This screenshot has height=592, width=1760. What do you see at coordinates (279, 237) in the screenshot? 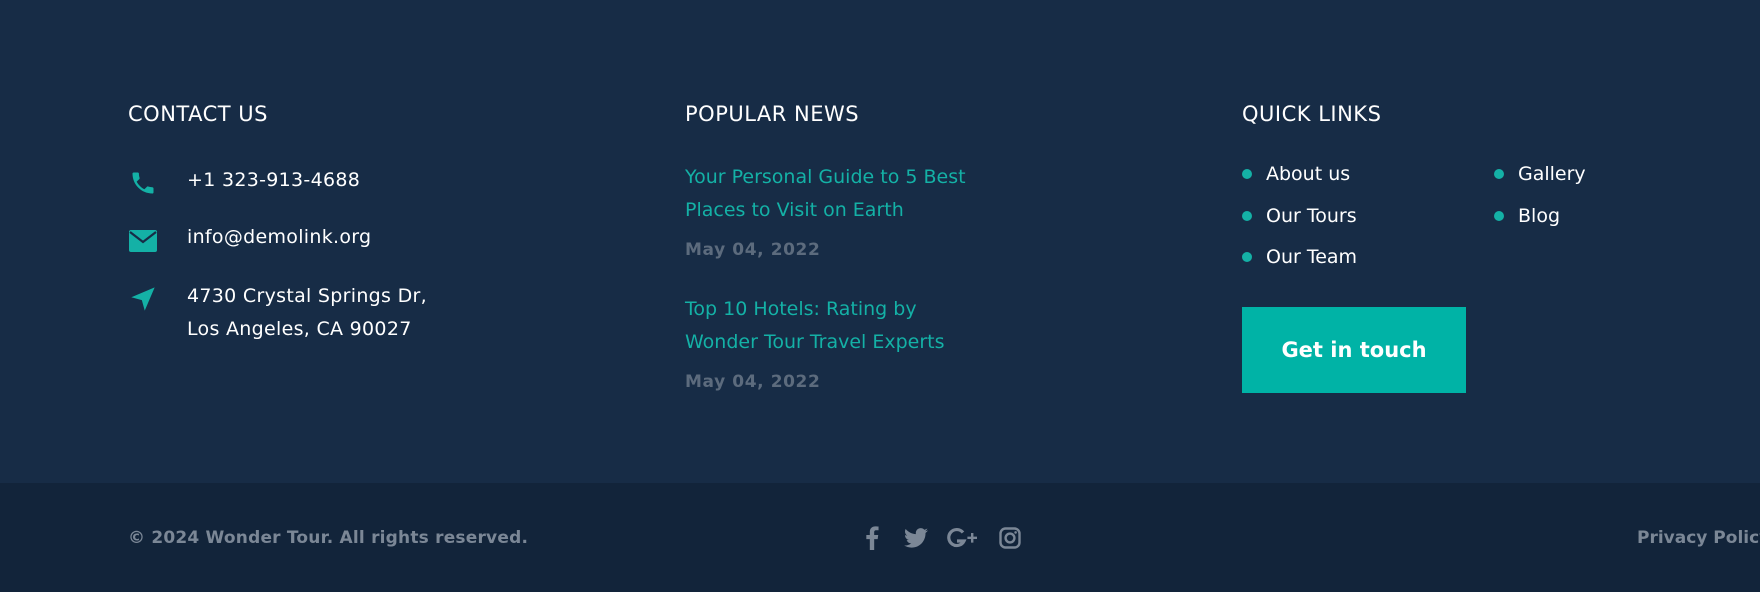
I see `email-link: info@demolink.org` at bounding box center [279, 237].